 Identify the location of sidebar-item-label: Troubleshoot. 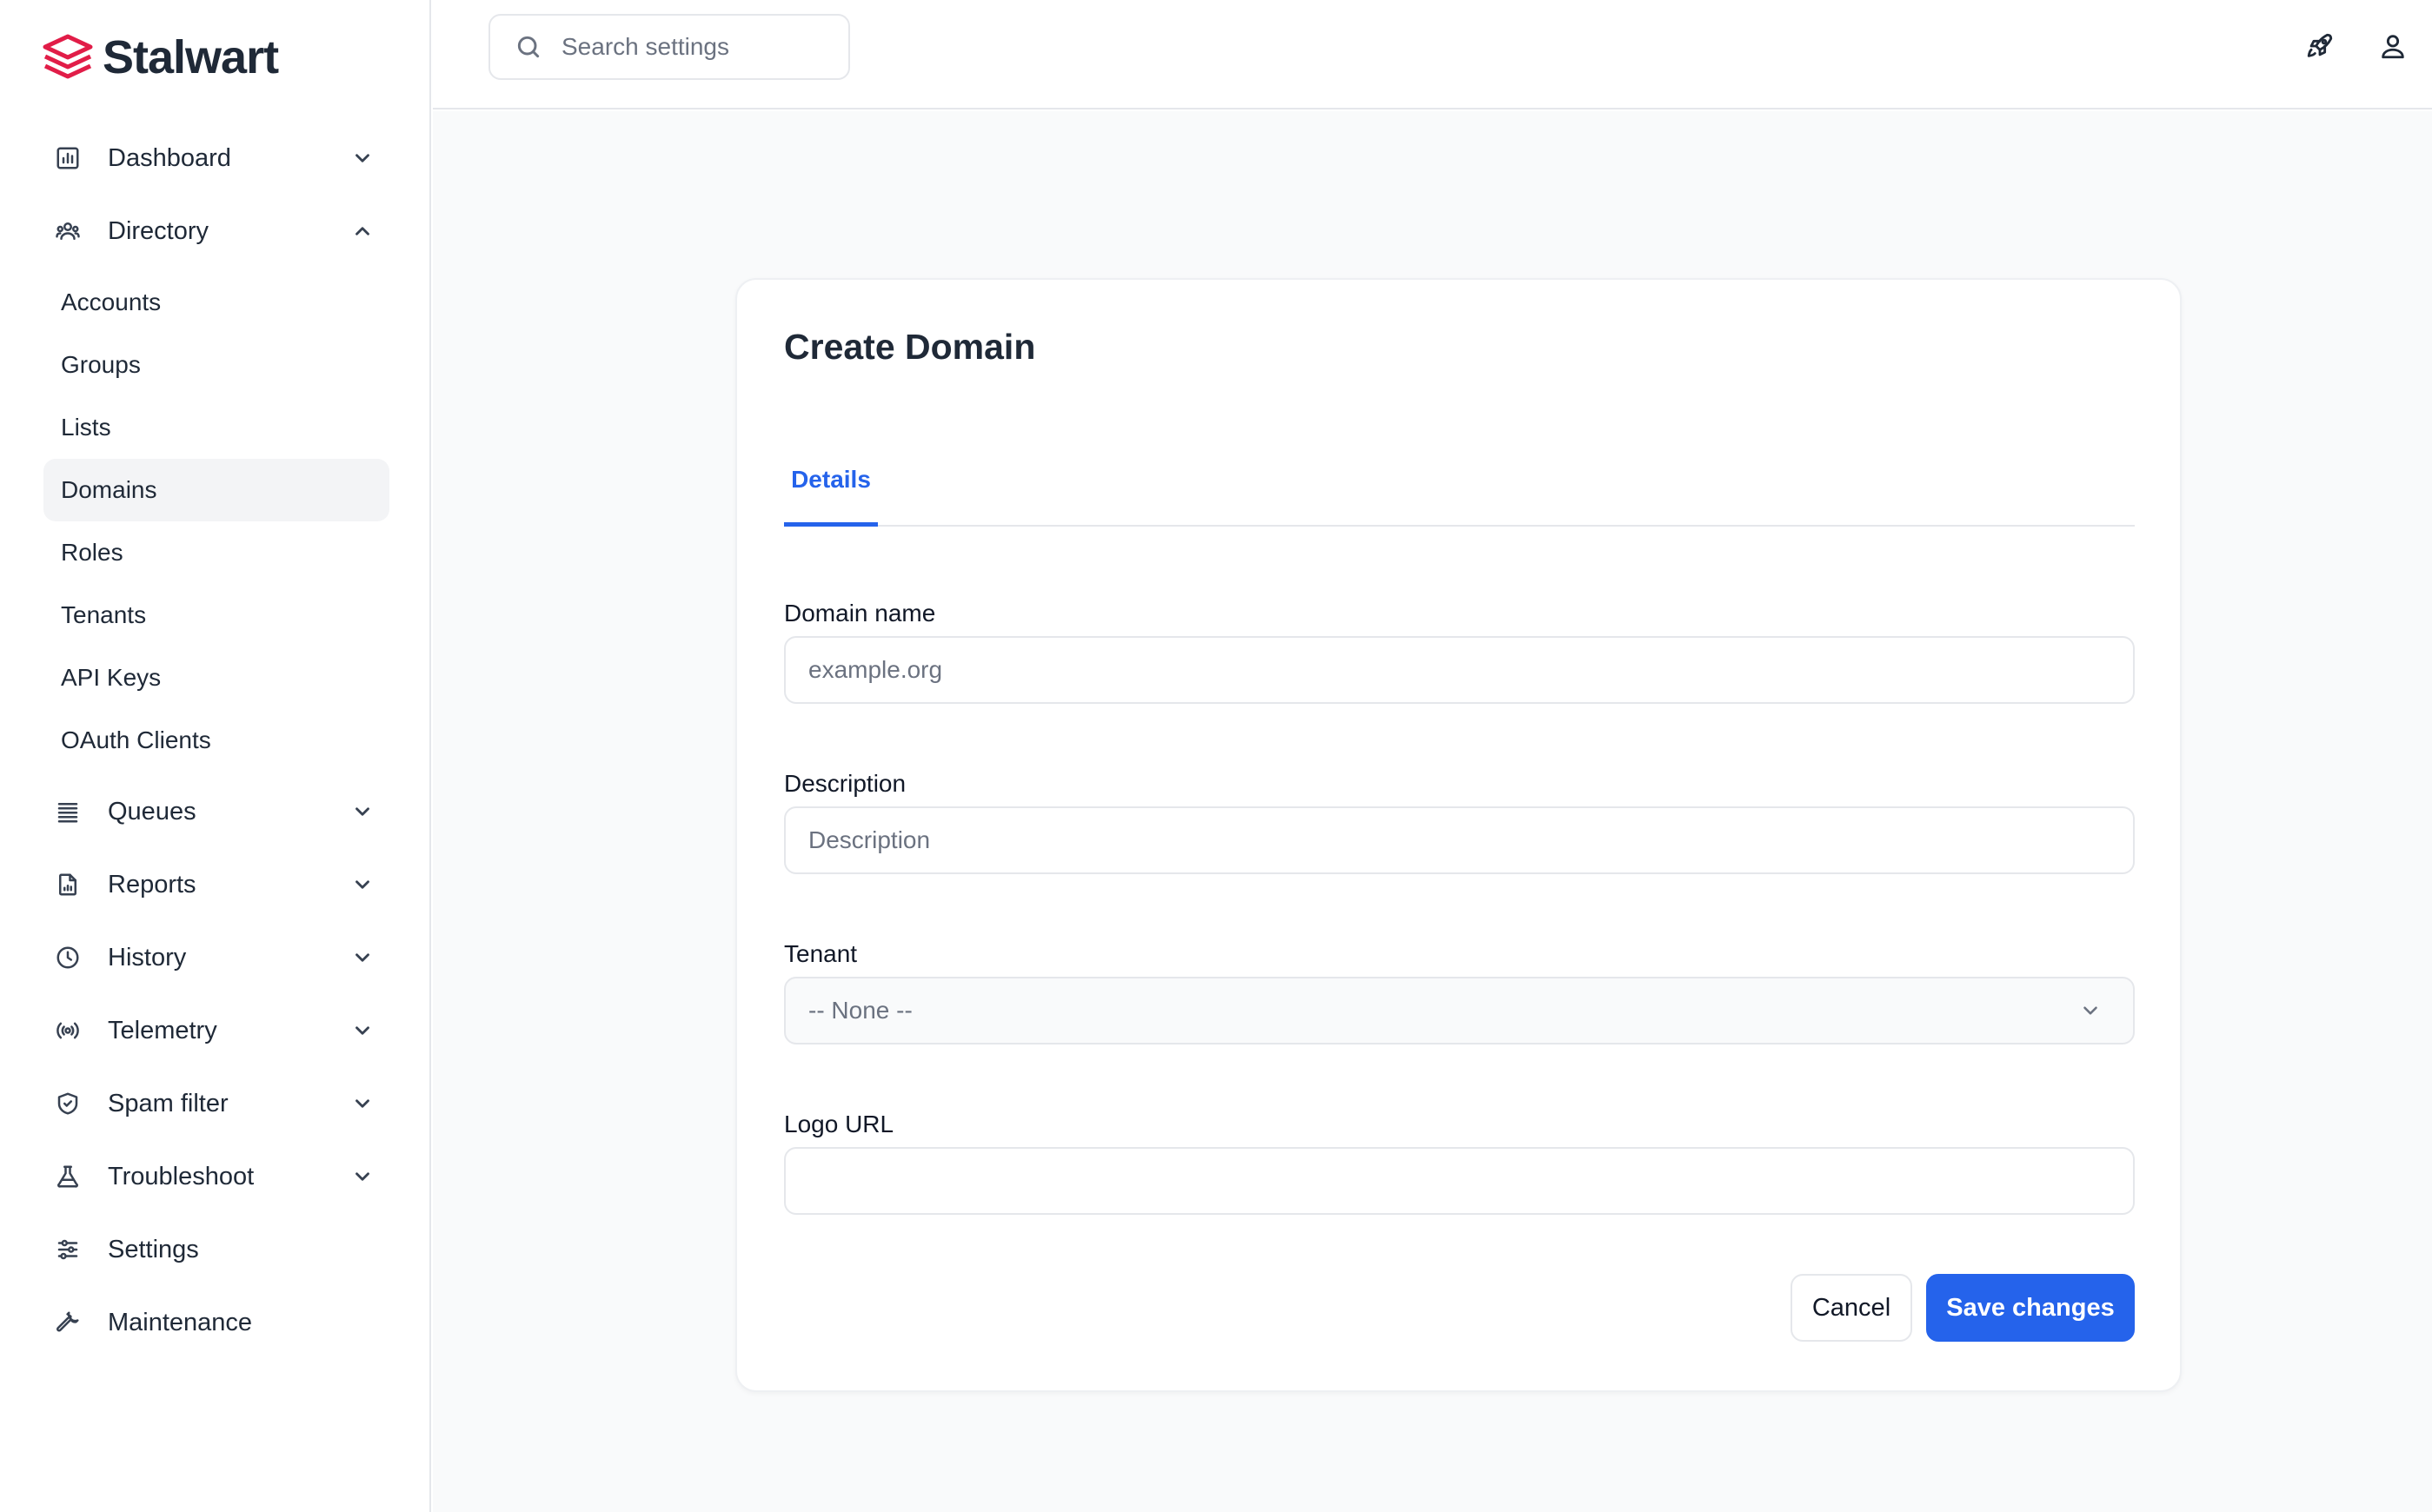
(181, 1176).